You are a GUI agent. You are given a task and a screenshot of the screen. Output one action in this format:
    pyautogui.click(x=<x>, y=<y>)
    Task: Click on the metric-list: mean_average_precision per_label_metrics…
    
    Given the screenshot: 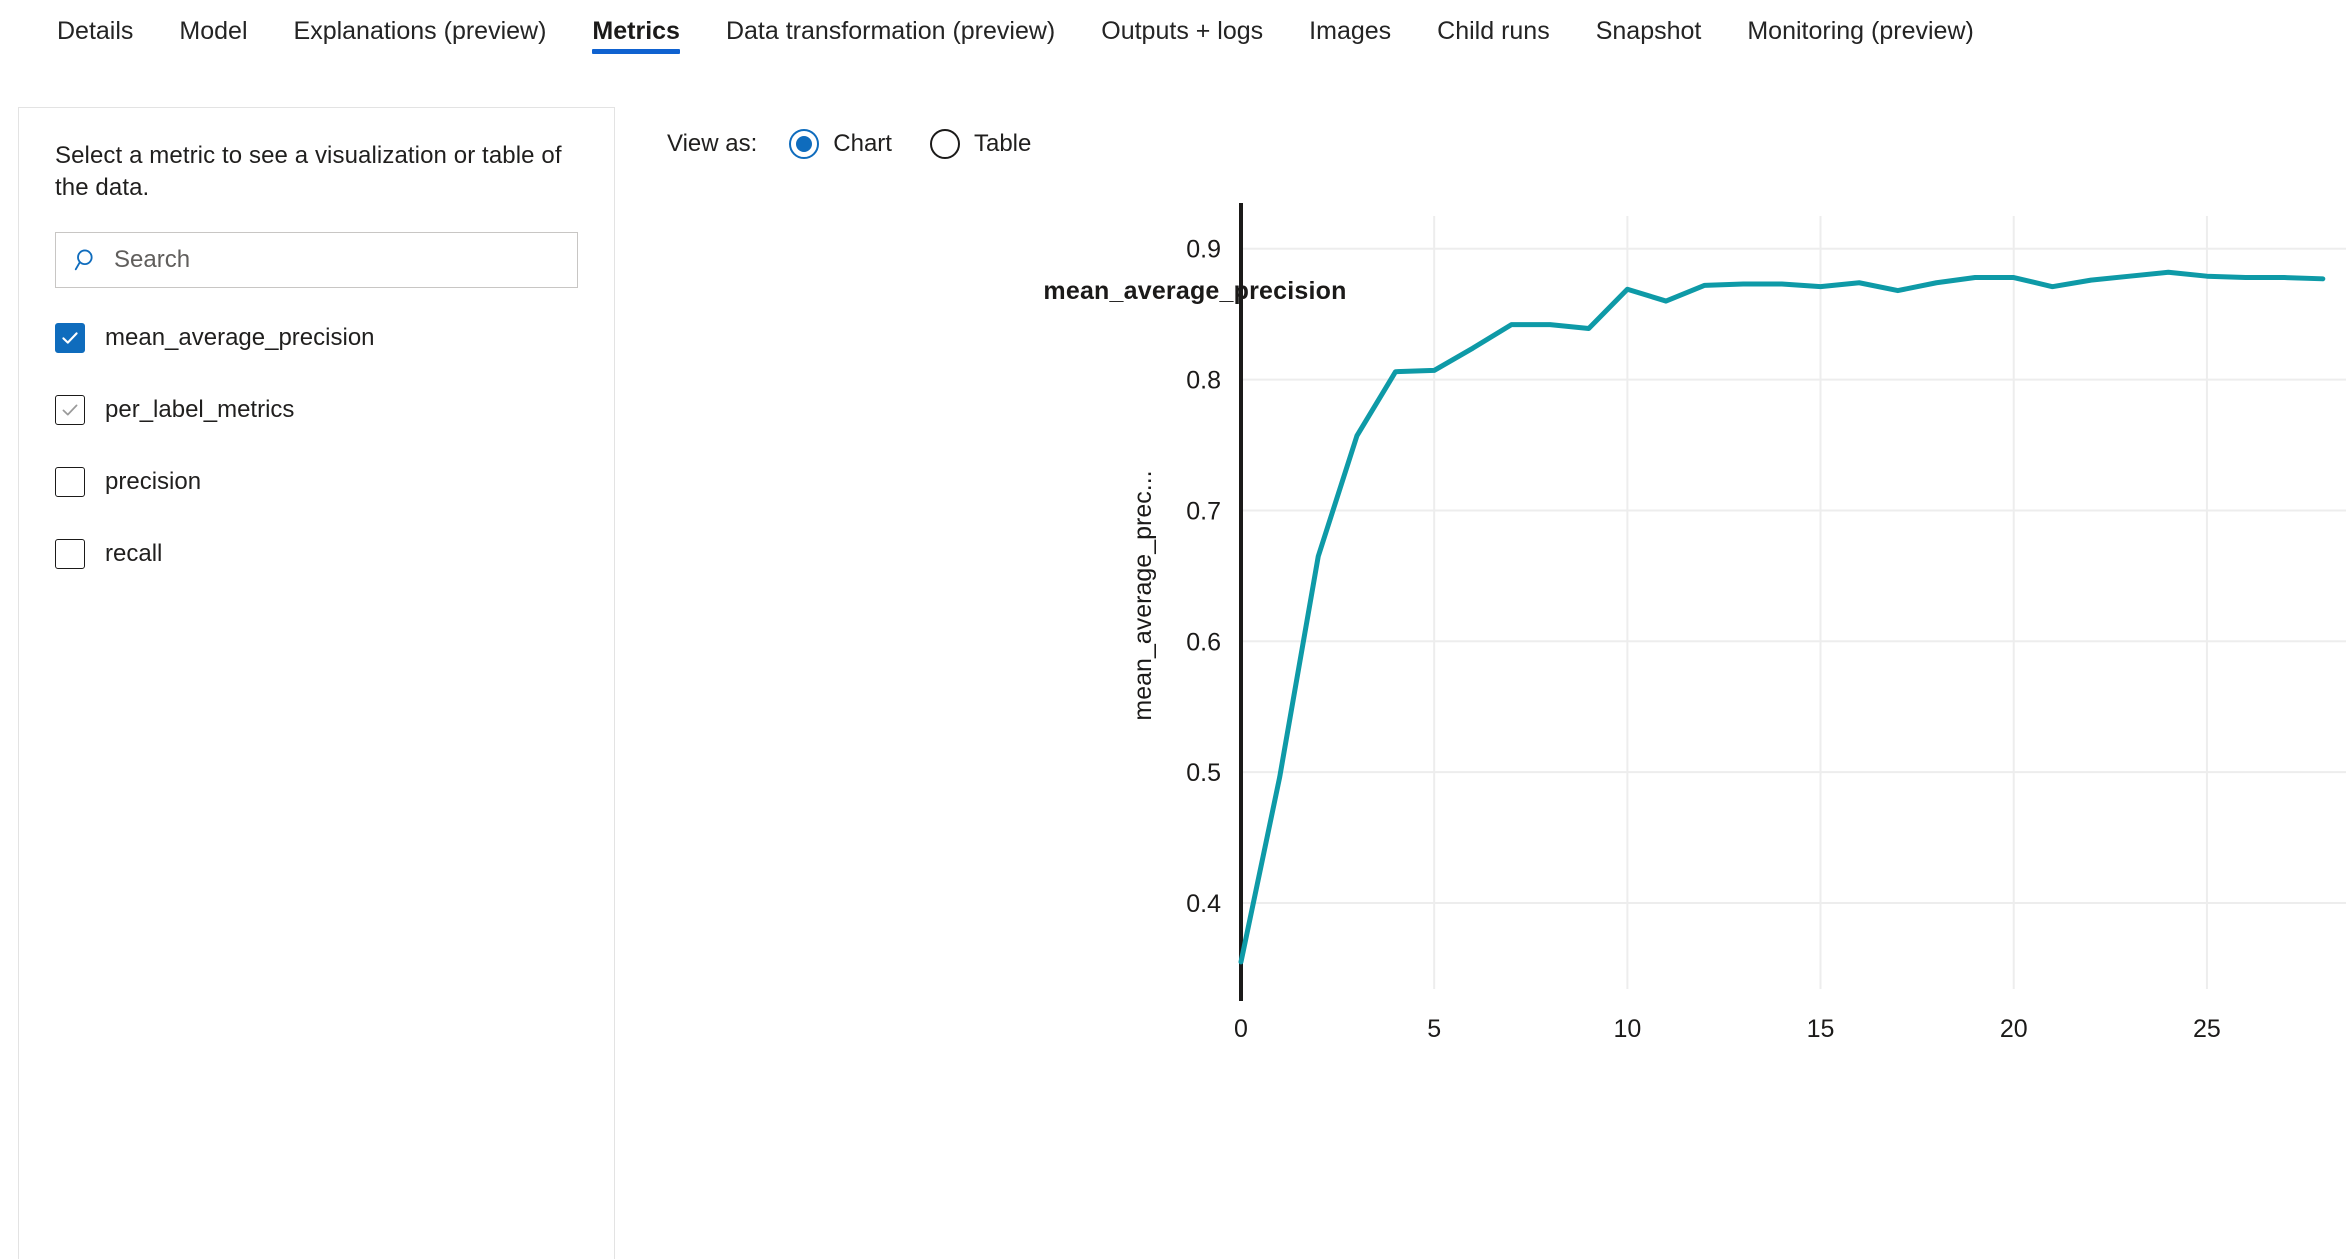 What is the action you would take?
    pyautogui.click(x=316, y=446)
    